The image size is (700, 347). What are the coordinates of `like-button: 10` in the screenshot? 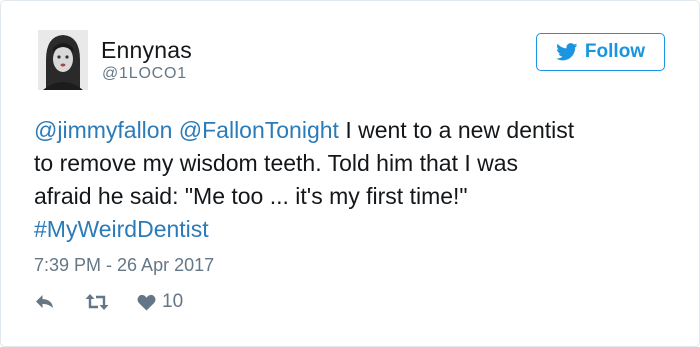 It's located at (160, 302).